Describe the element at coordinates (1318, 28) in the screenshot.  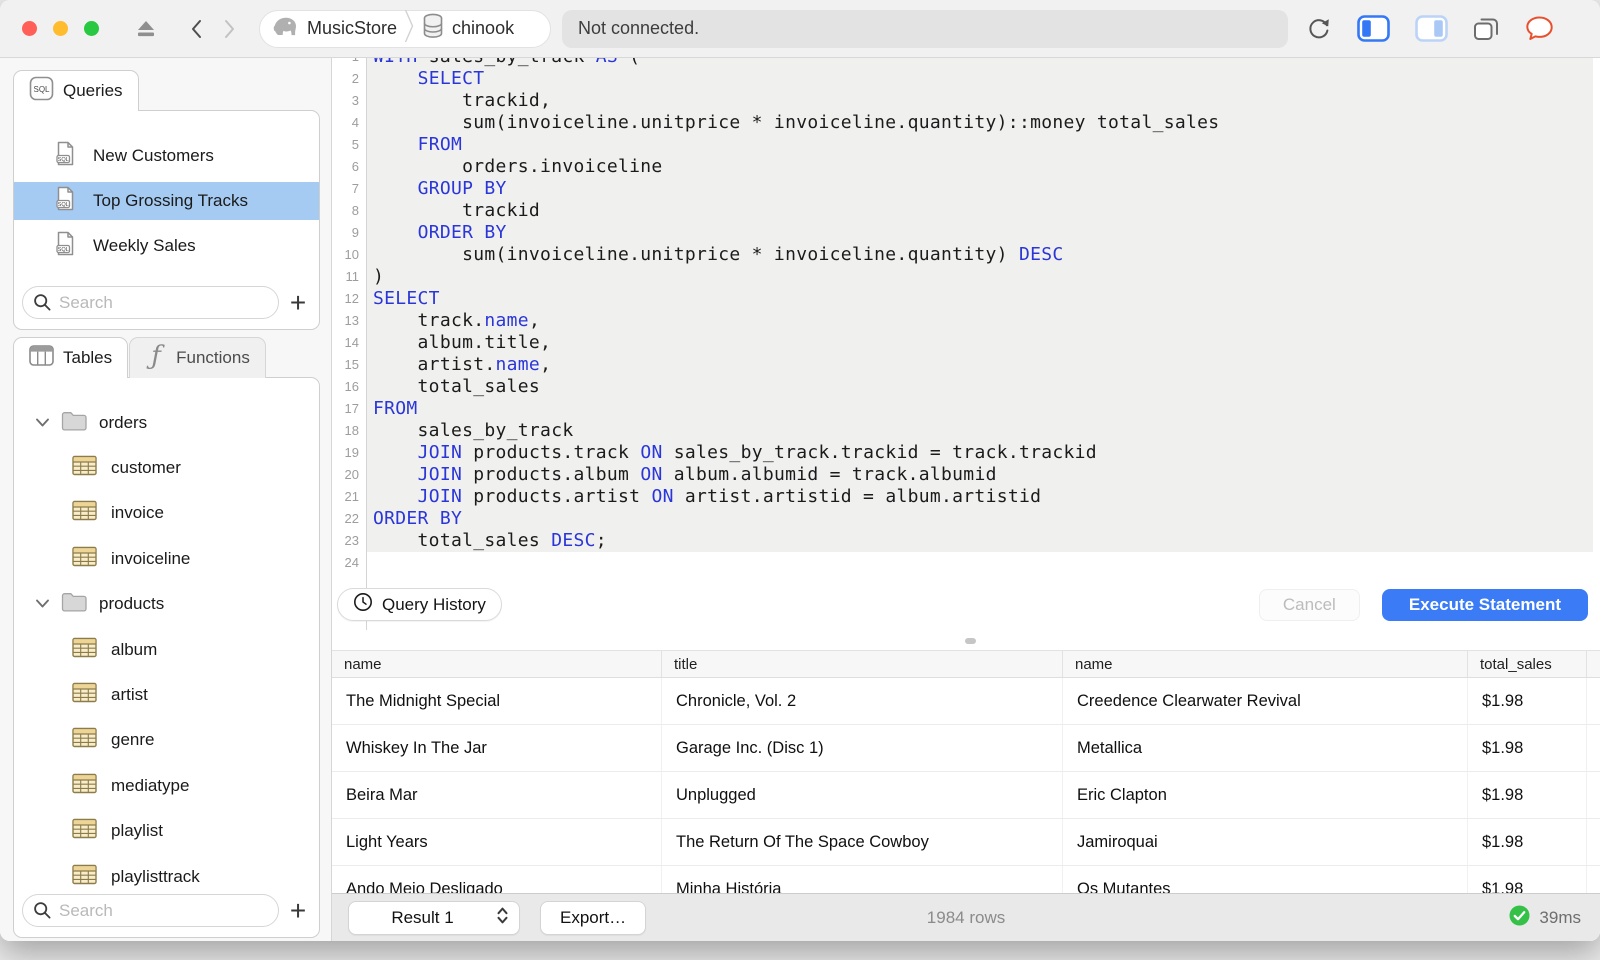
I see `refresh-icon` at that location.